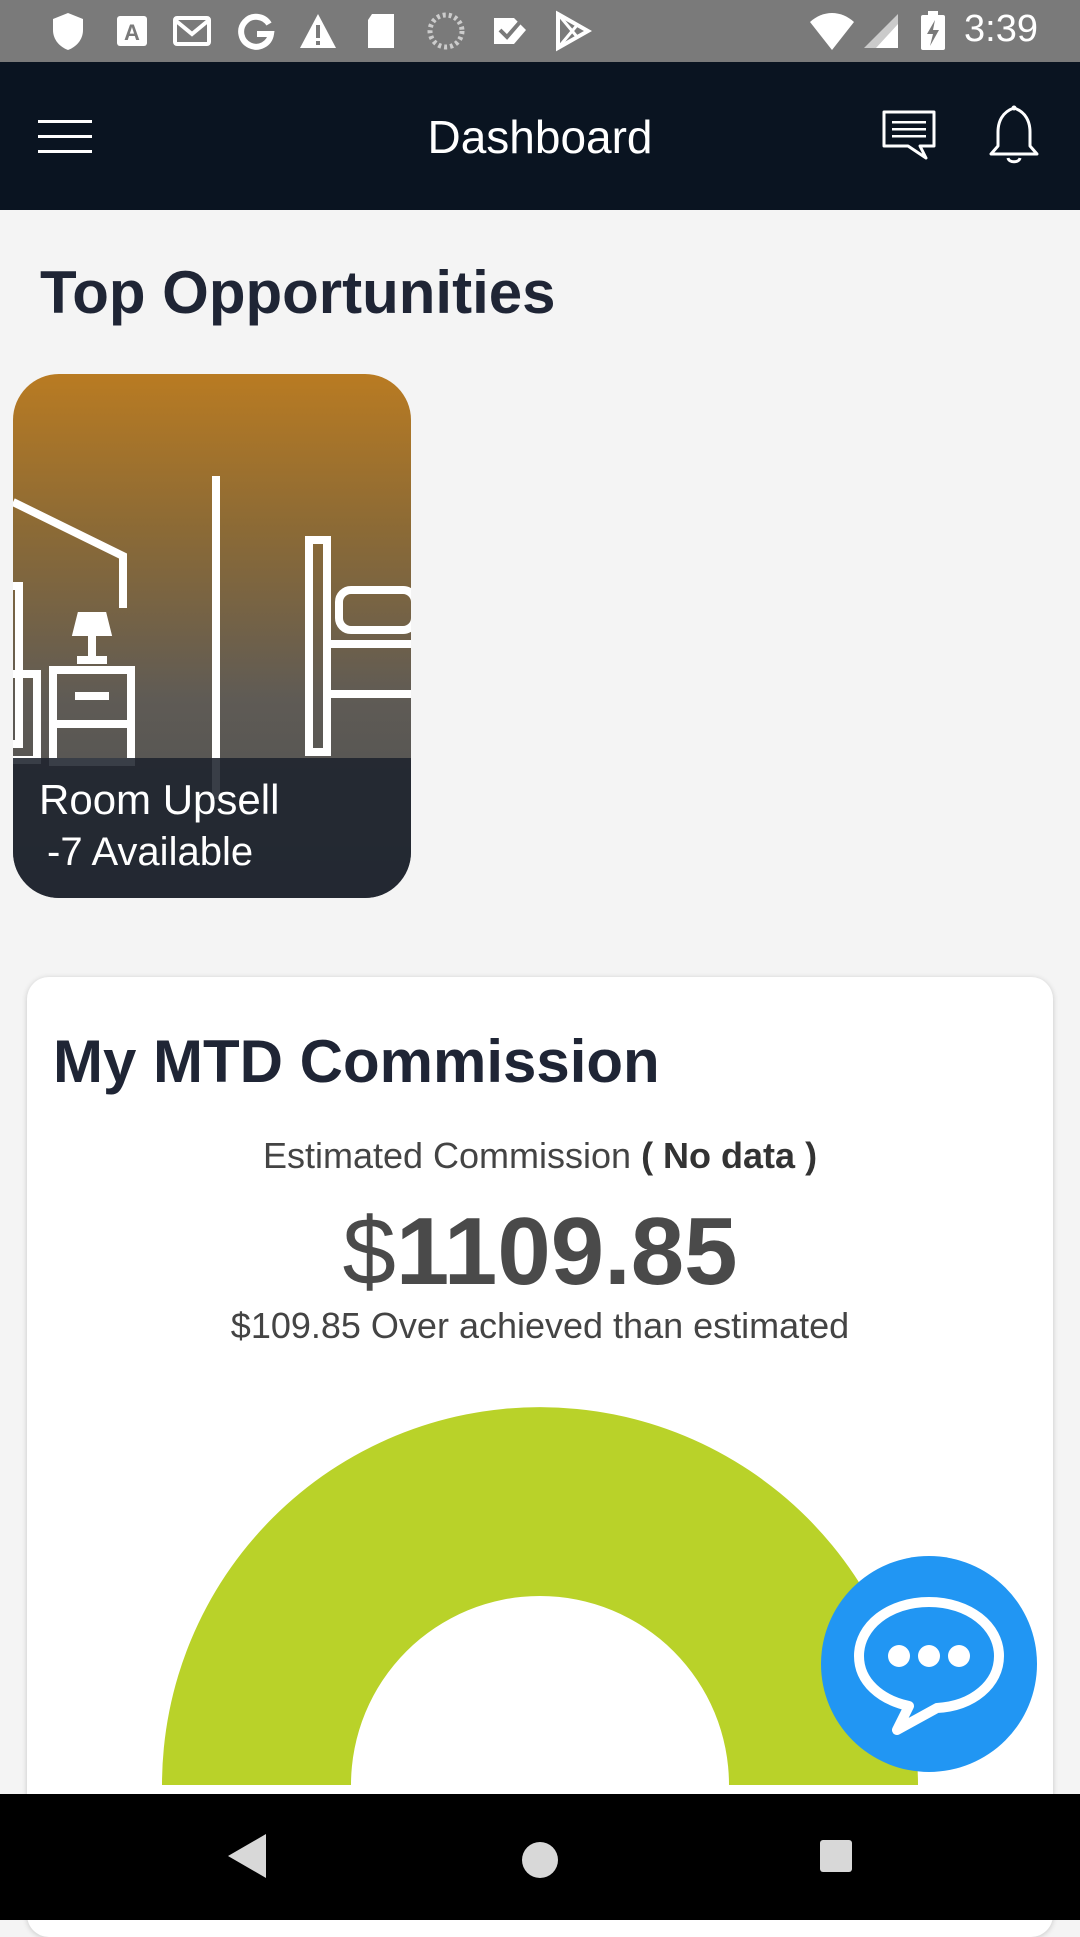  I want to click on gauge-arc, so click(540, 1596).